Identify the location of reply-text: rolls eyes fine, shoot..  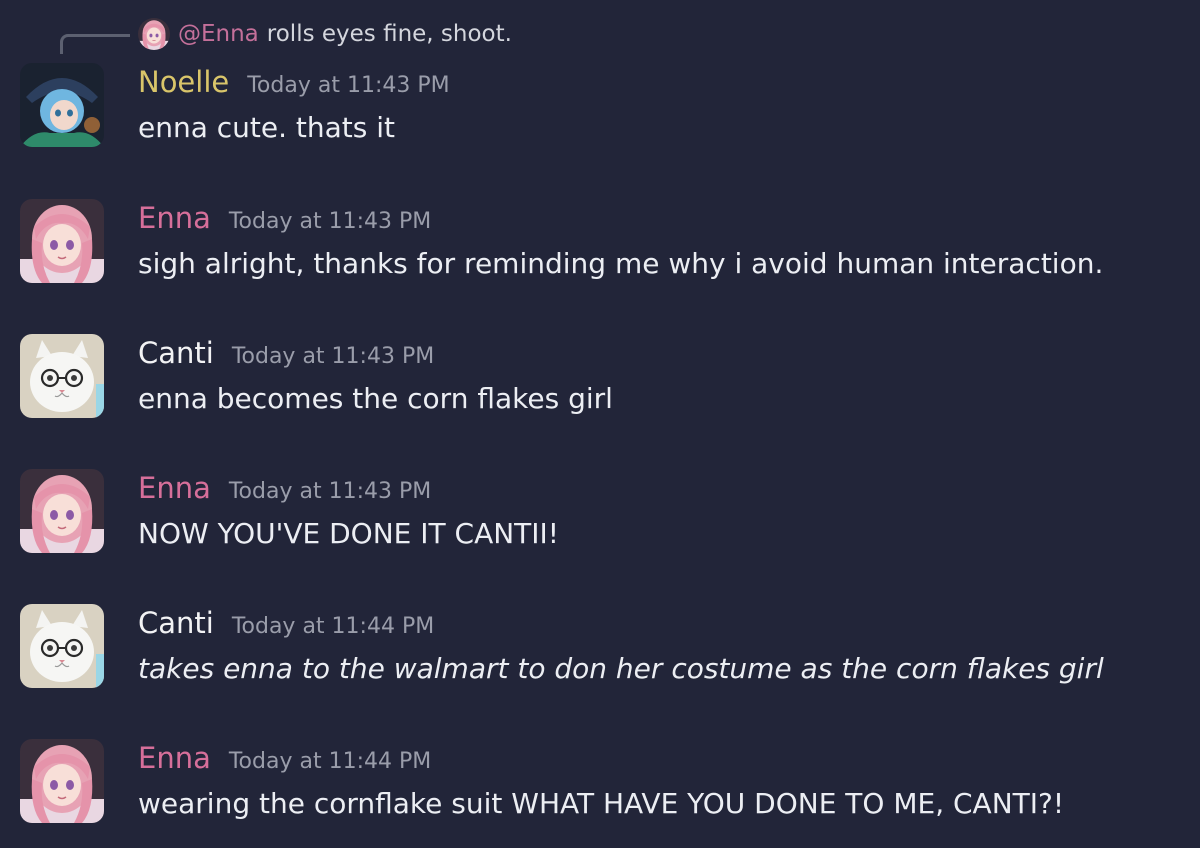
(389, 34).